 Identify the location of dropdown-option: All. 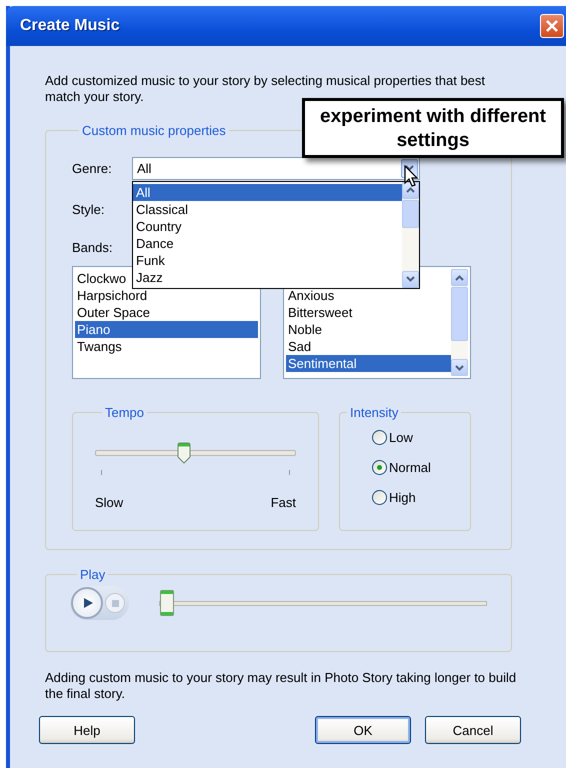
(267, 192).